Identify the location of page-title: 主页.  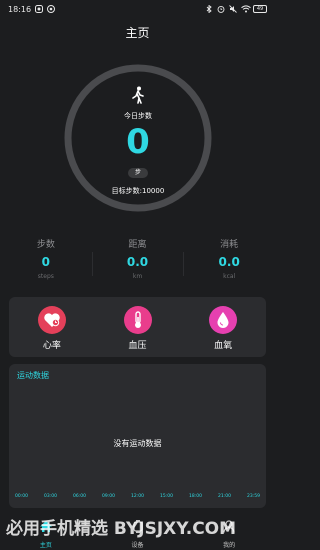
(137, 33).